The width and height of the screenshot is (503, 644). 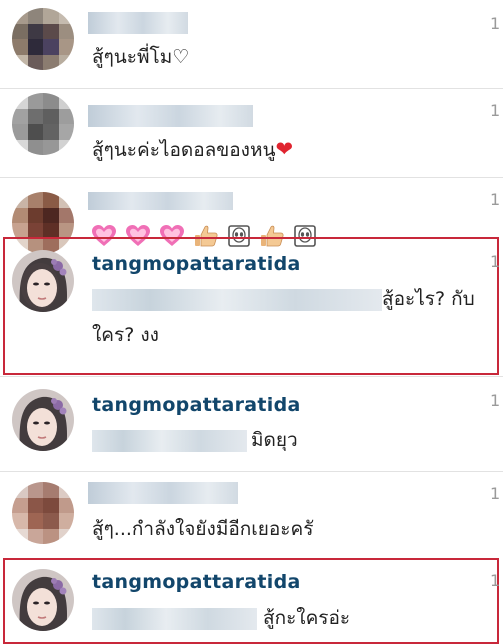 I want to click on comment-text-body: สู้ๆนะค่ะไอดอลของหนู, so click(x=184, y=150).